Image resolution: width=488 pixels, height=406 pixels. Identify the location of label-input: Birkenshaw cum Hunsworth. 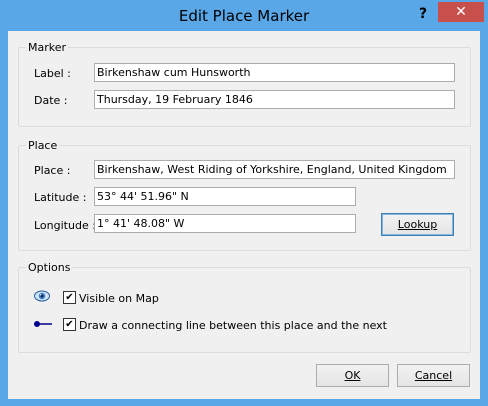
(274, 72).